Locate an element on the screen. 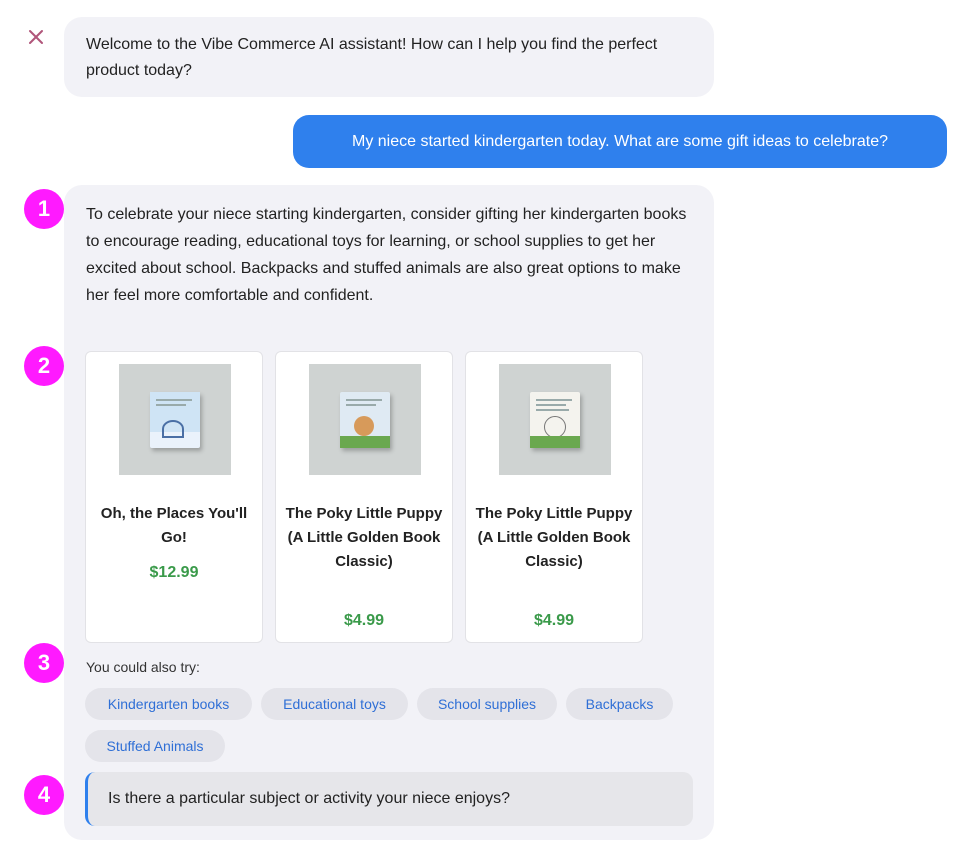 This screenshot has height=849, width=959. annotation-marker-4: 4 is located at coordinates (44, 795).